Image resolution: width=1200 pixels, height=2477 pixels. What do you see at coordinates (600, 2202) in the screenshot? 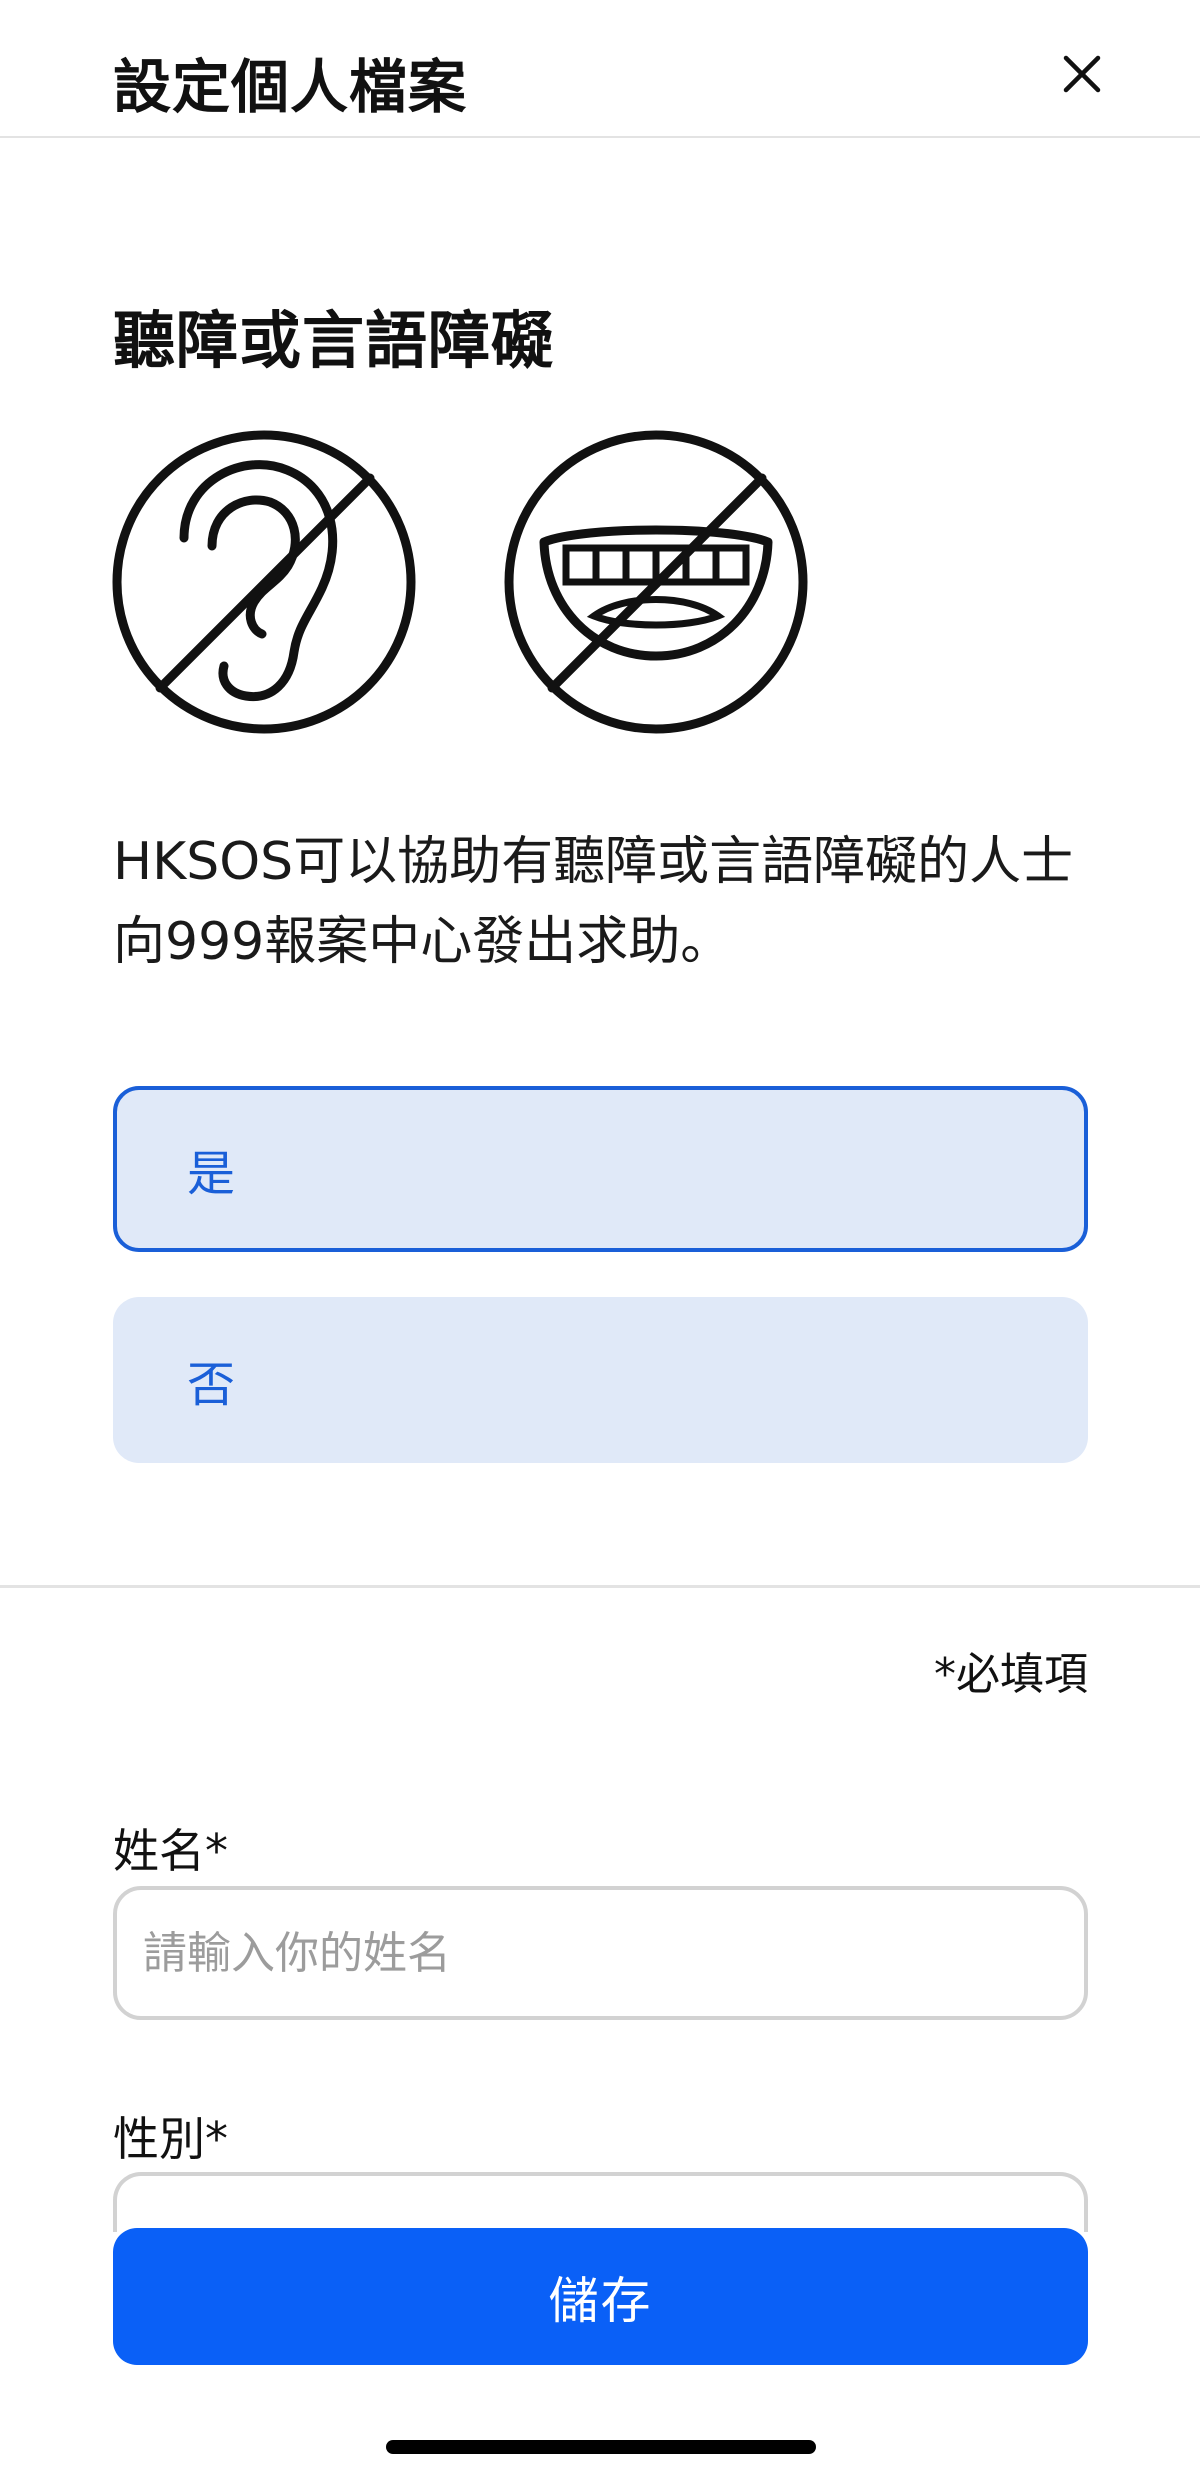
I see `gender-select` at bounding box center [600, 2202].